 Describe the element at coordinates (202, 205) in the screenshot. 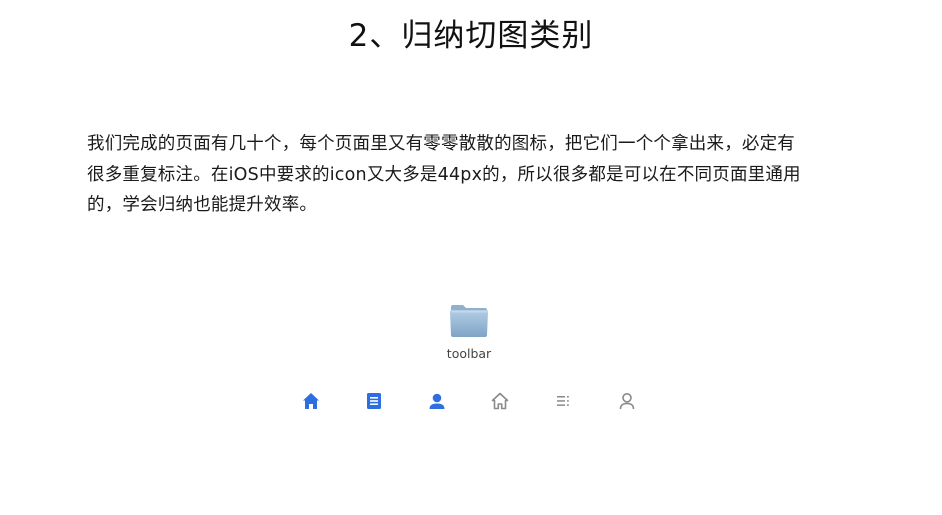

I see `paragraph-line: 的，学会归纳也能提升效率。` at that location.